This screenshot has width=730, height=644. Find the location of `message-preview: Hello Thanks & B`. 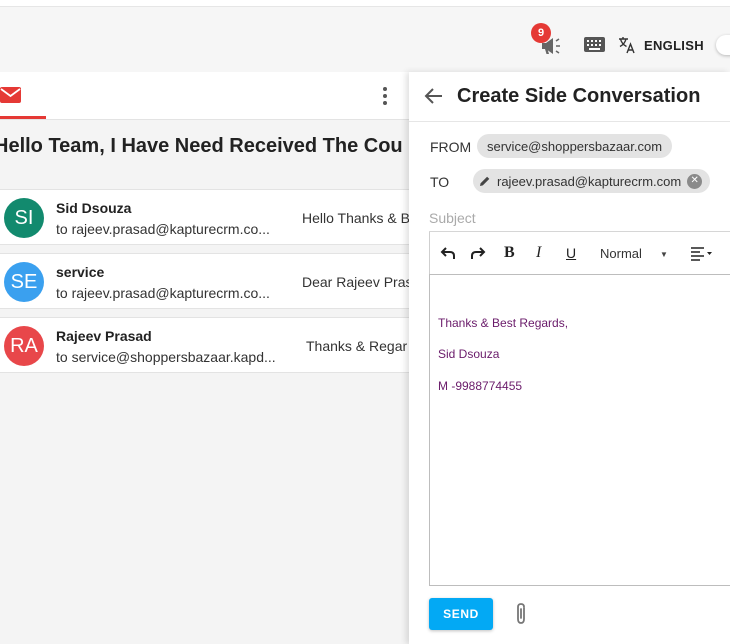

message-preview: Hello Thanks & B is located at coordinates (356, 218).